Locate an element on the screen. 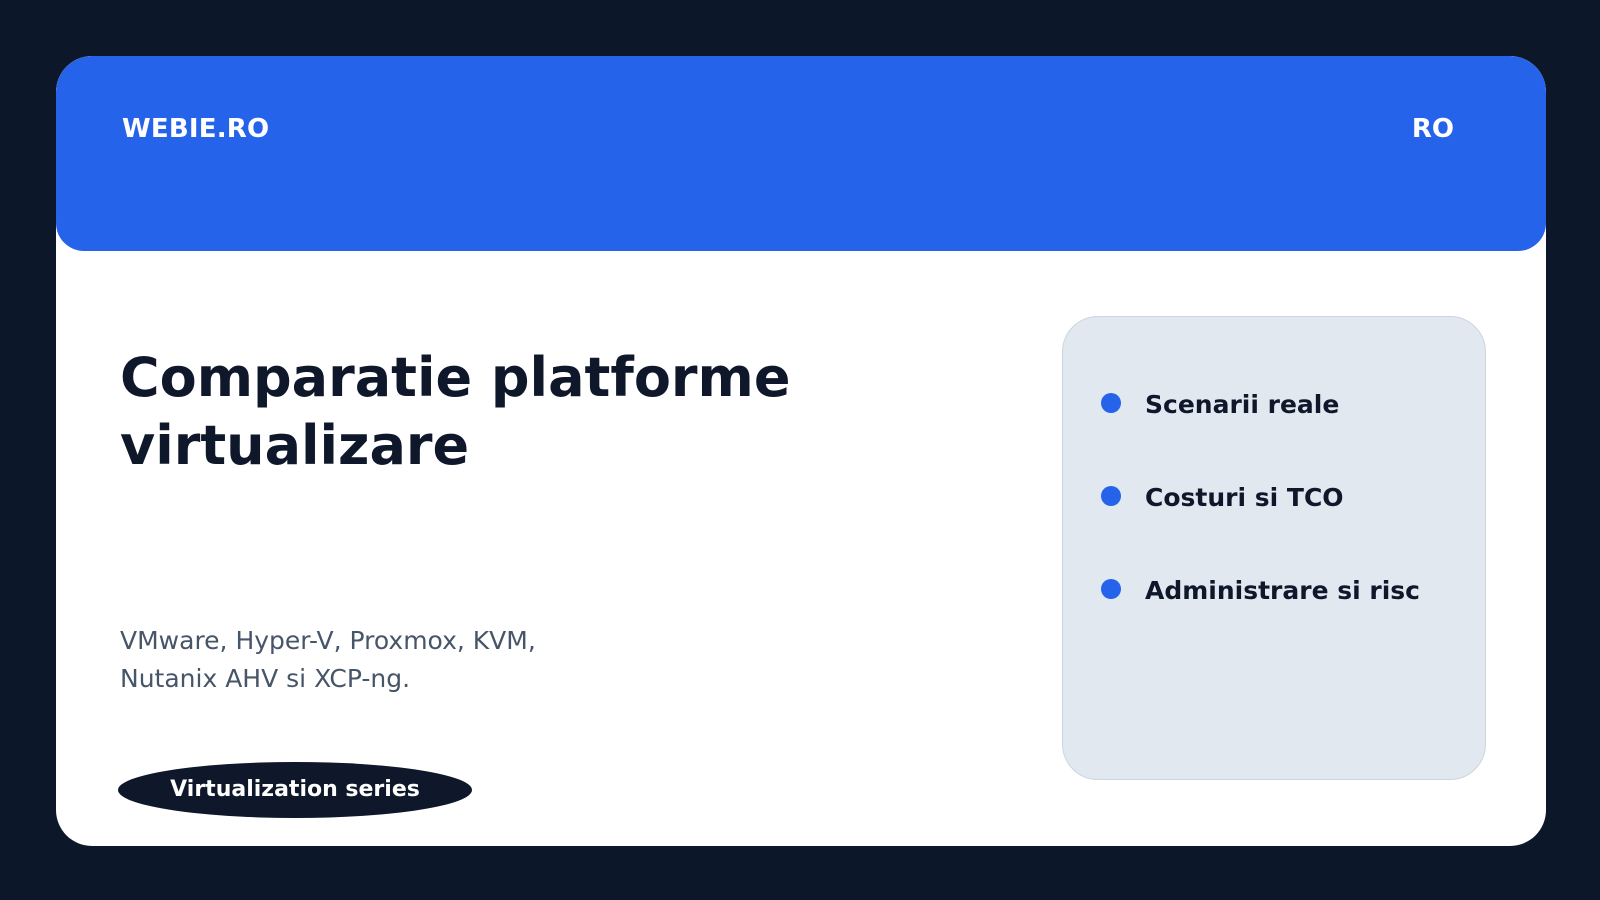 The height and width of the screenshot is (900, 1600). feature-label: Scenarii reale is located at coordinates (1242, 404).